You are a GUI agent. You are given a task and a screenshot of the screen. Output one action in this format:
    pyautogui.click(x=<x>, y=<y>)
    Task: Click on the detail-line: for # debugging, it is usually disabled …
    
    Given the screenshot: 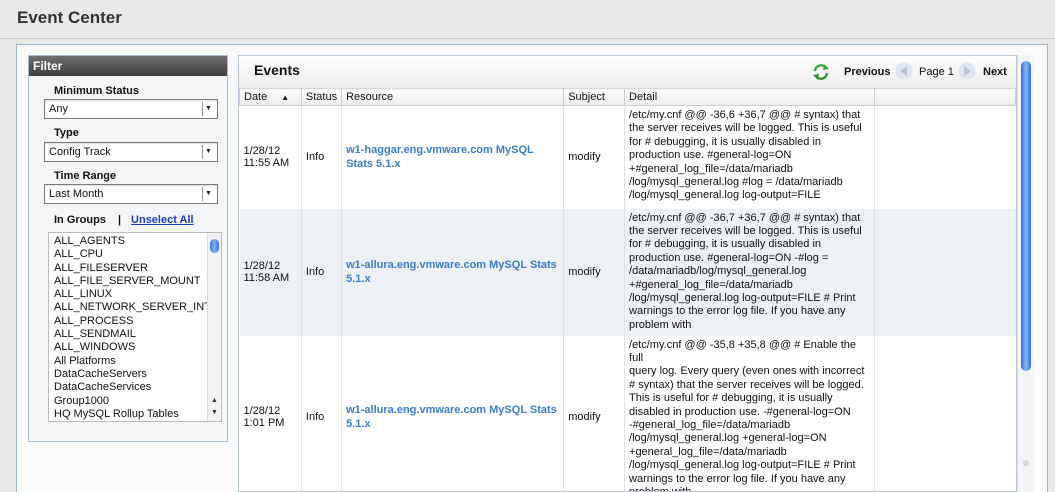 What is the action you would take?
    pyautogui.click(x=725, y=244)
    